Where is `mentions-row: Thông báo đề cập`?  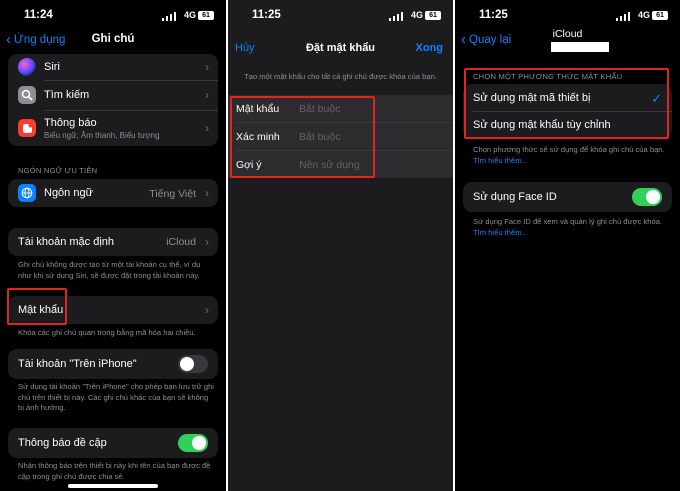 mentions-row: Thông báo đề cập is located at coordinates (113, 443).